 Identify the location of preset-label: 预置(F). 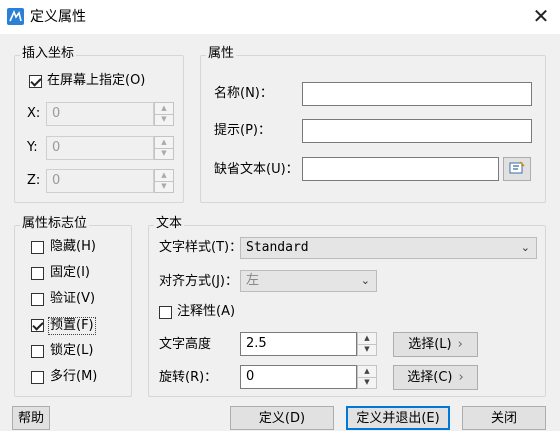
(72, 326).